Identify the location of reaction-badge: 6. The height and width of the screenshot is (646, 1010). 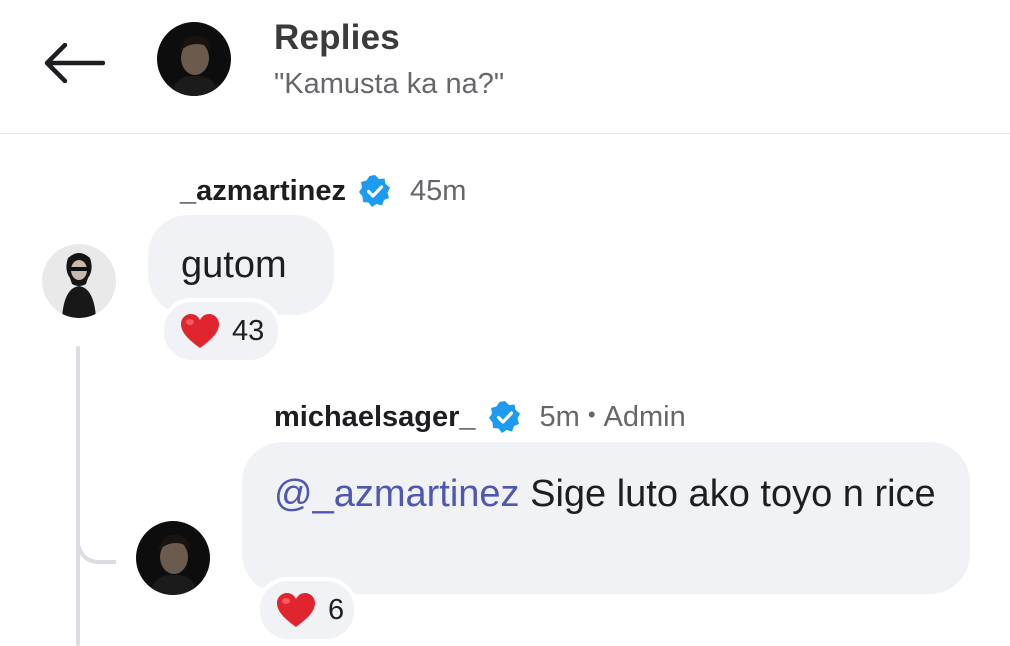
(307, 610).